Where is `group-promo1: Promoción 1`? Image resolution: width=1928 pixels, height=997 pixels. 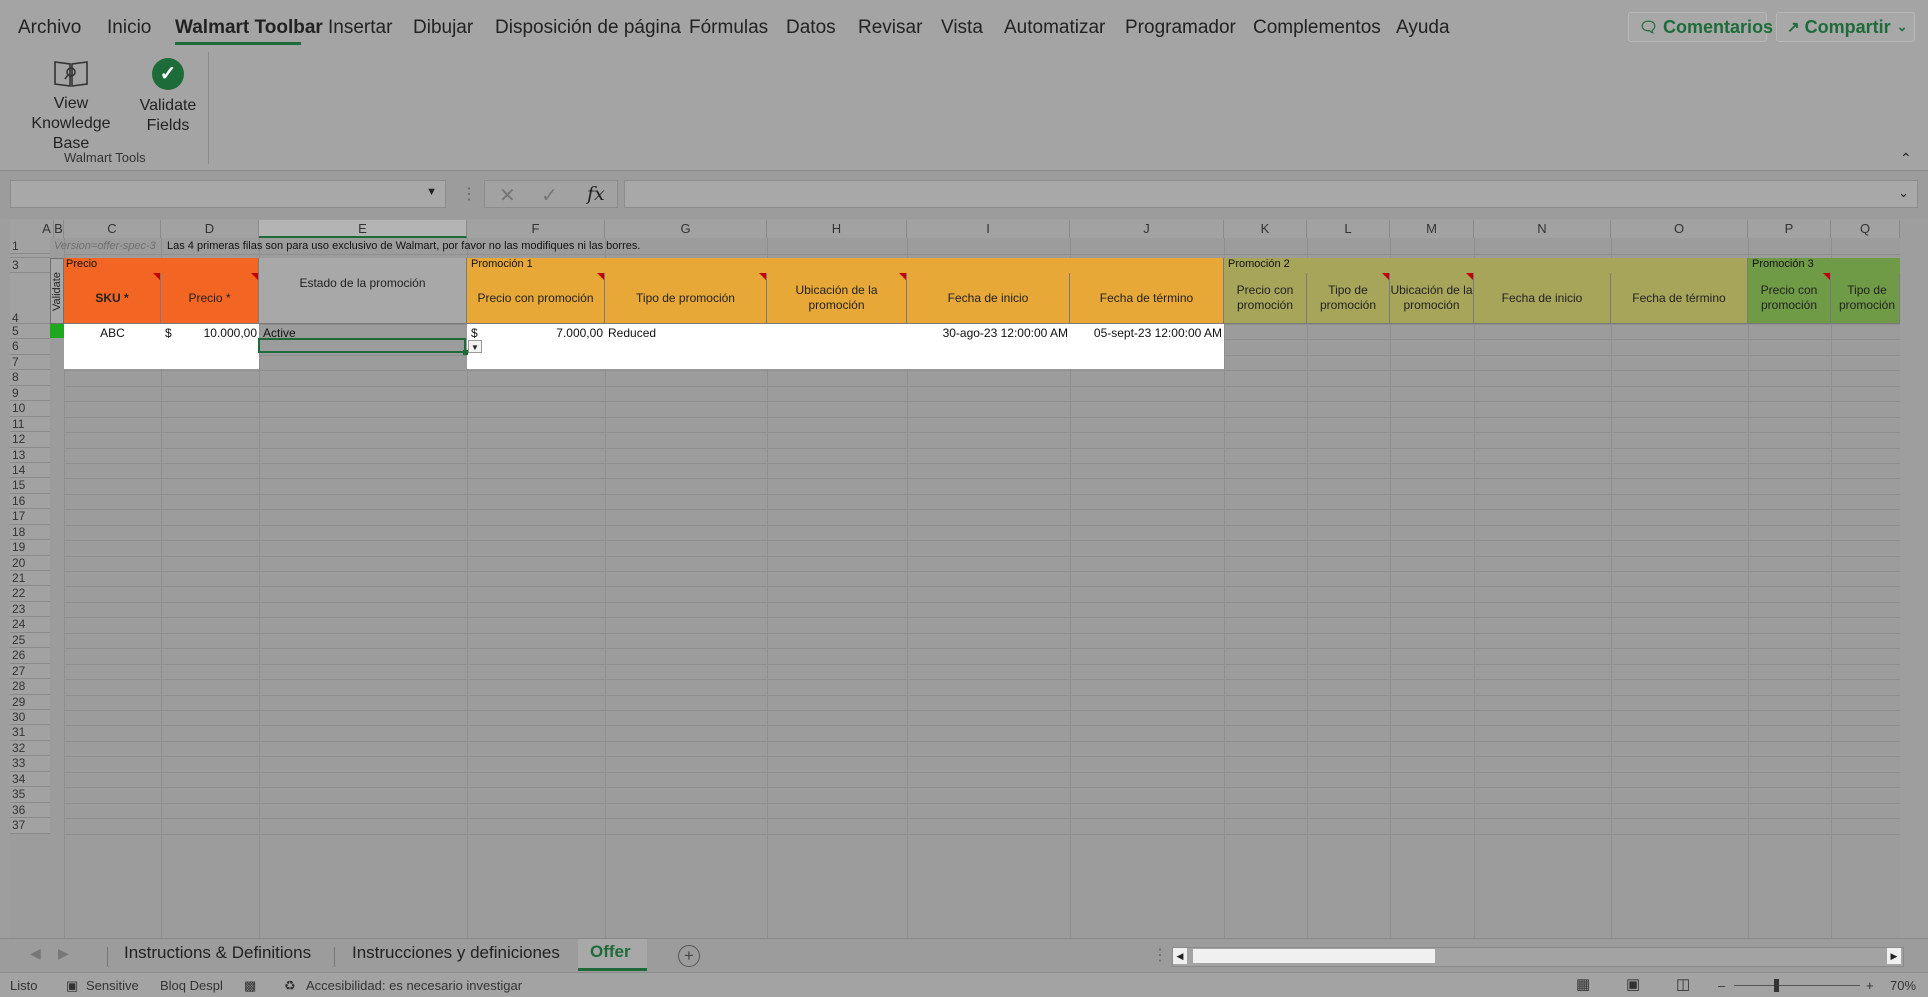 group-promo1: Promoción 1 is located at coordinates (845, 265).